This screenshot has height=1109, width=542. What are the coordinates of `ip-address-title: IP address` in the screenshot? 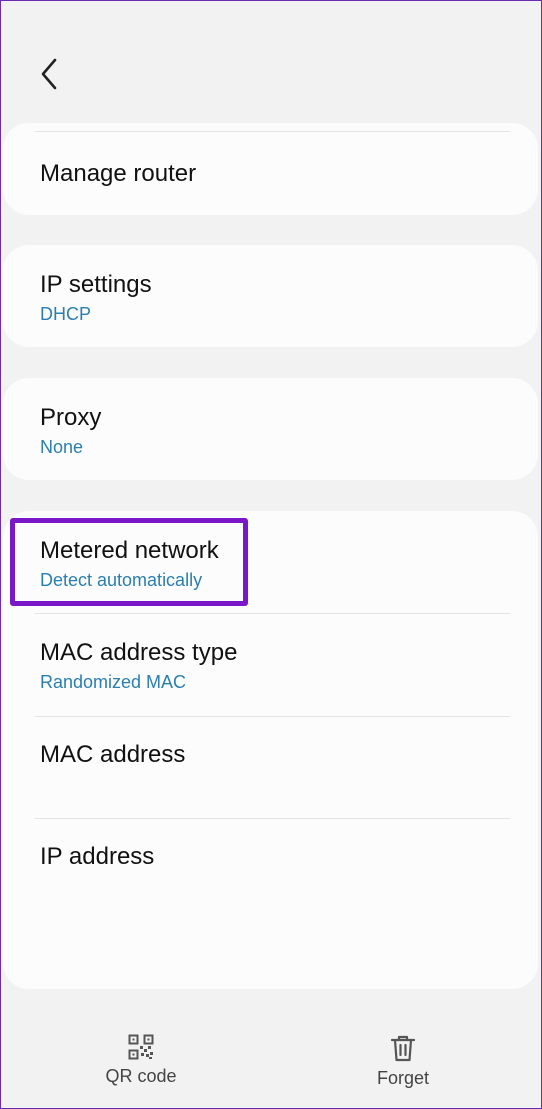 It's located at (97, 856).